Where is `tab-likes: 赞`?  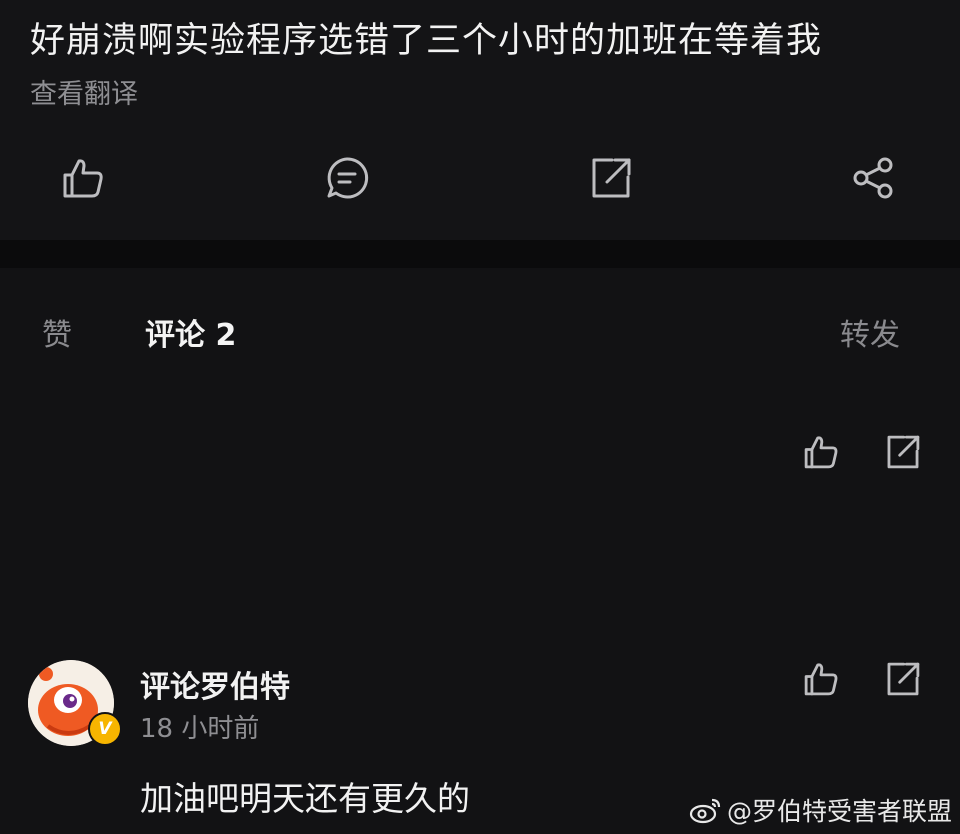 tab-likes: 赞 is located at coordinates (57, 332).